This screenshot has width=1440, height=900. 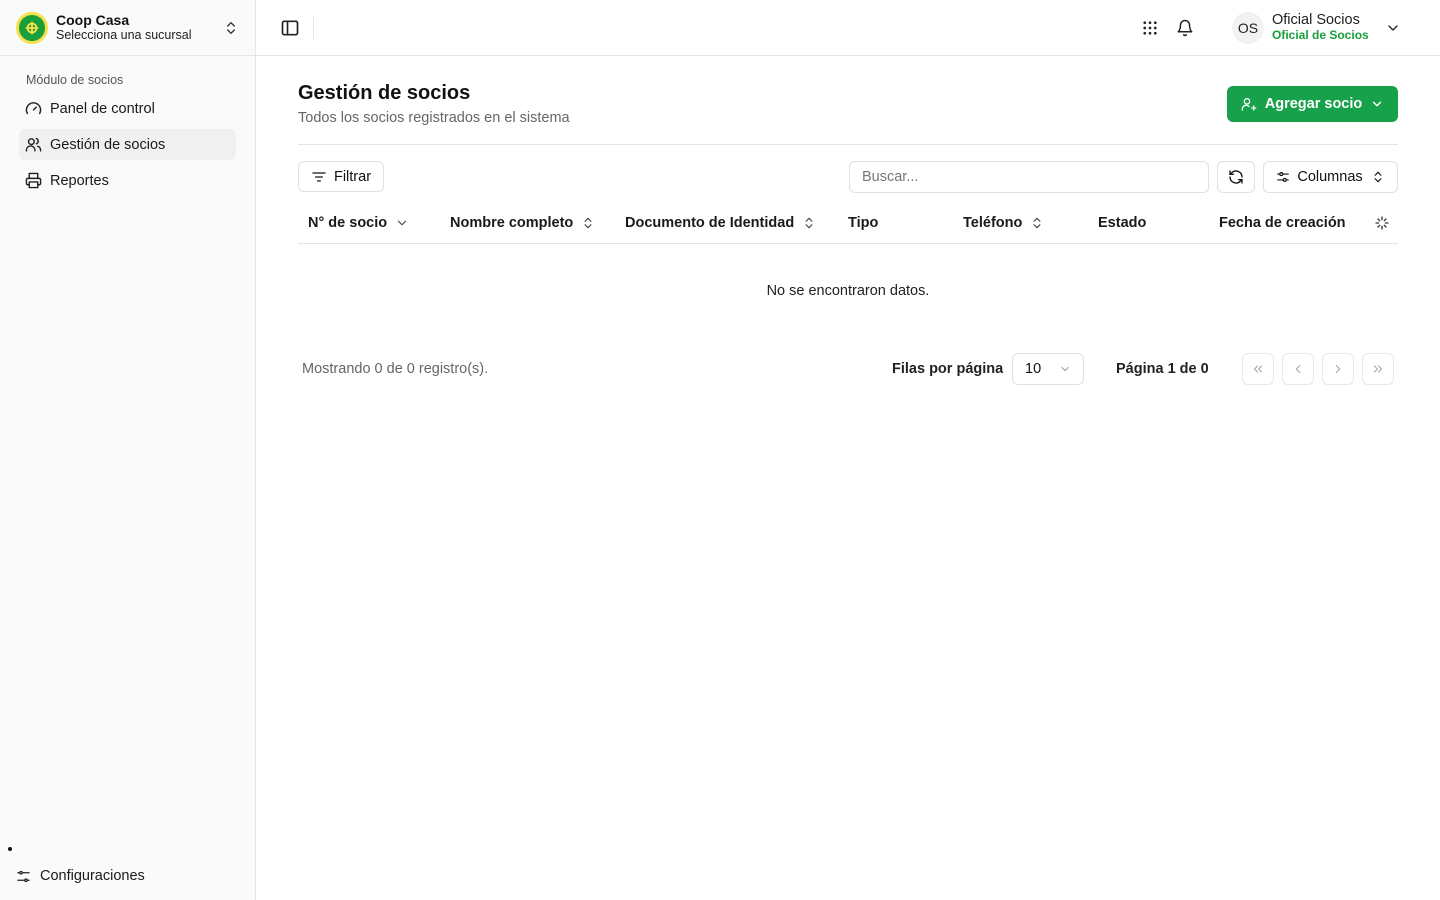 I want to click on refresh-button, so click(x=1236, y=177).